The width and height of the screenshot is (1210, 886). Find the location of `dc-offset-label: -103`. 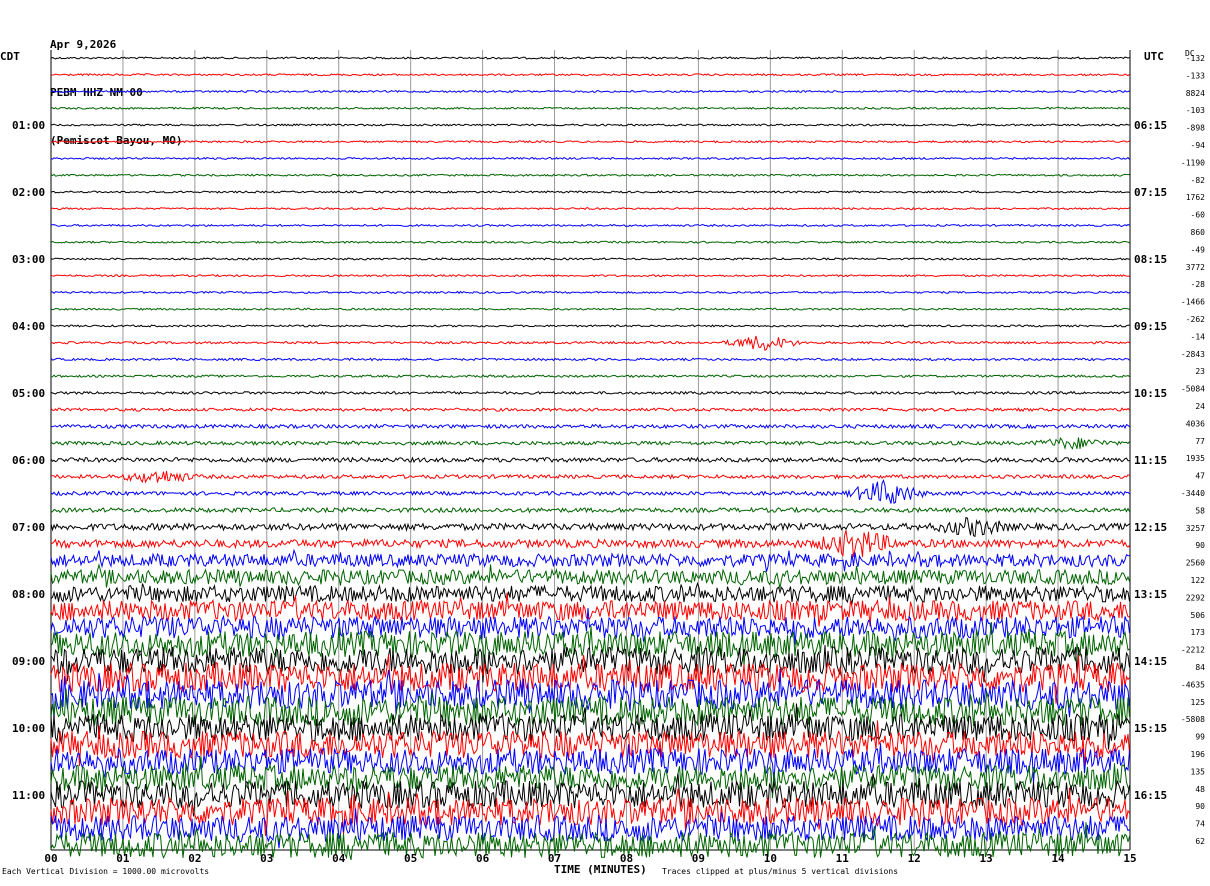

dc-offset-label: -103 is located at coordinates (1195, 110).